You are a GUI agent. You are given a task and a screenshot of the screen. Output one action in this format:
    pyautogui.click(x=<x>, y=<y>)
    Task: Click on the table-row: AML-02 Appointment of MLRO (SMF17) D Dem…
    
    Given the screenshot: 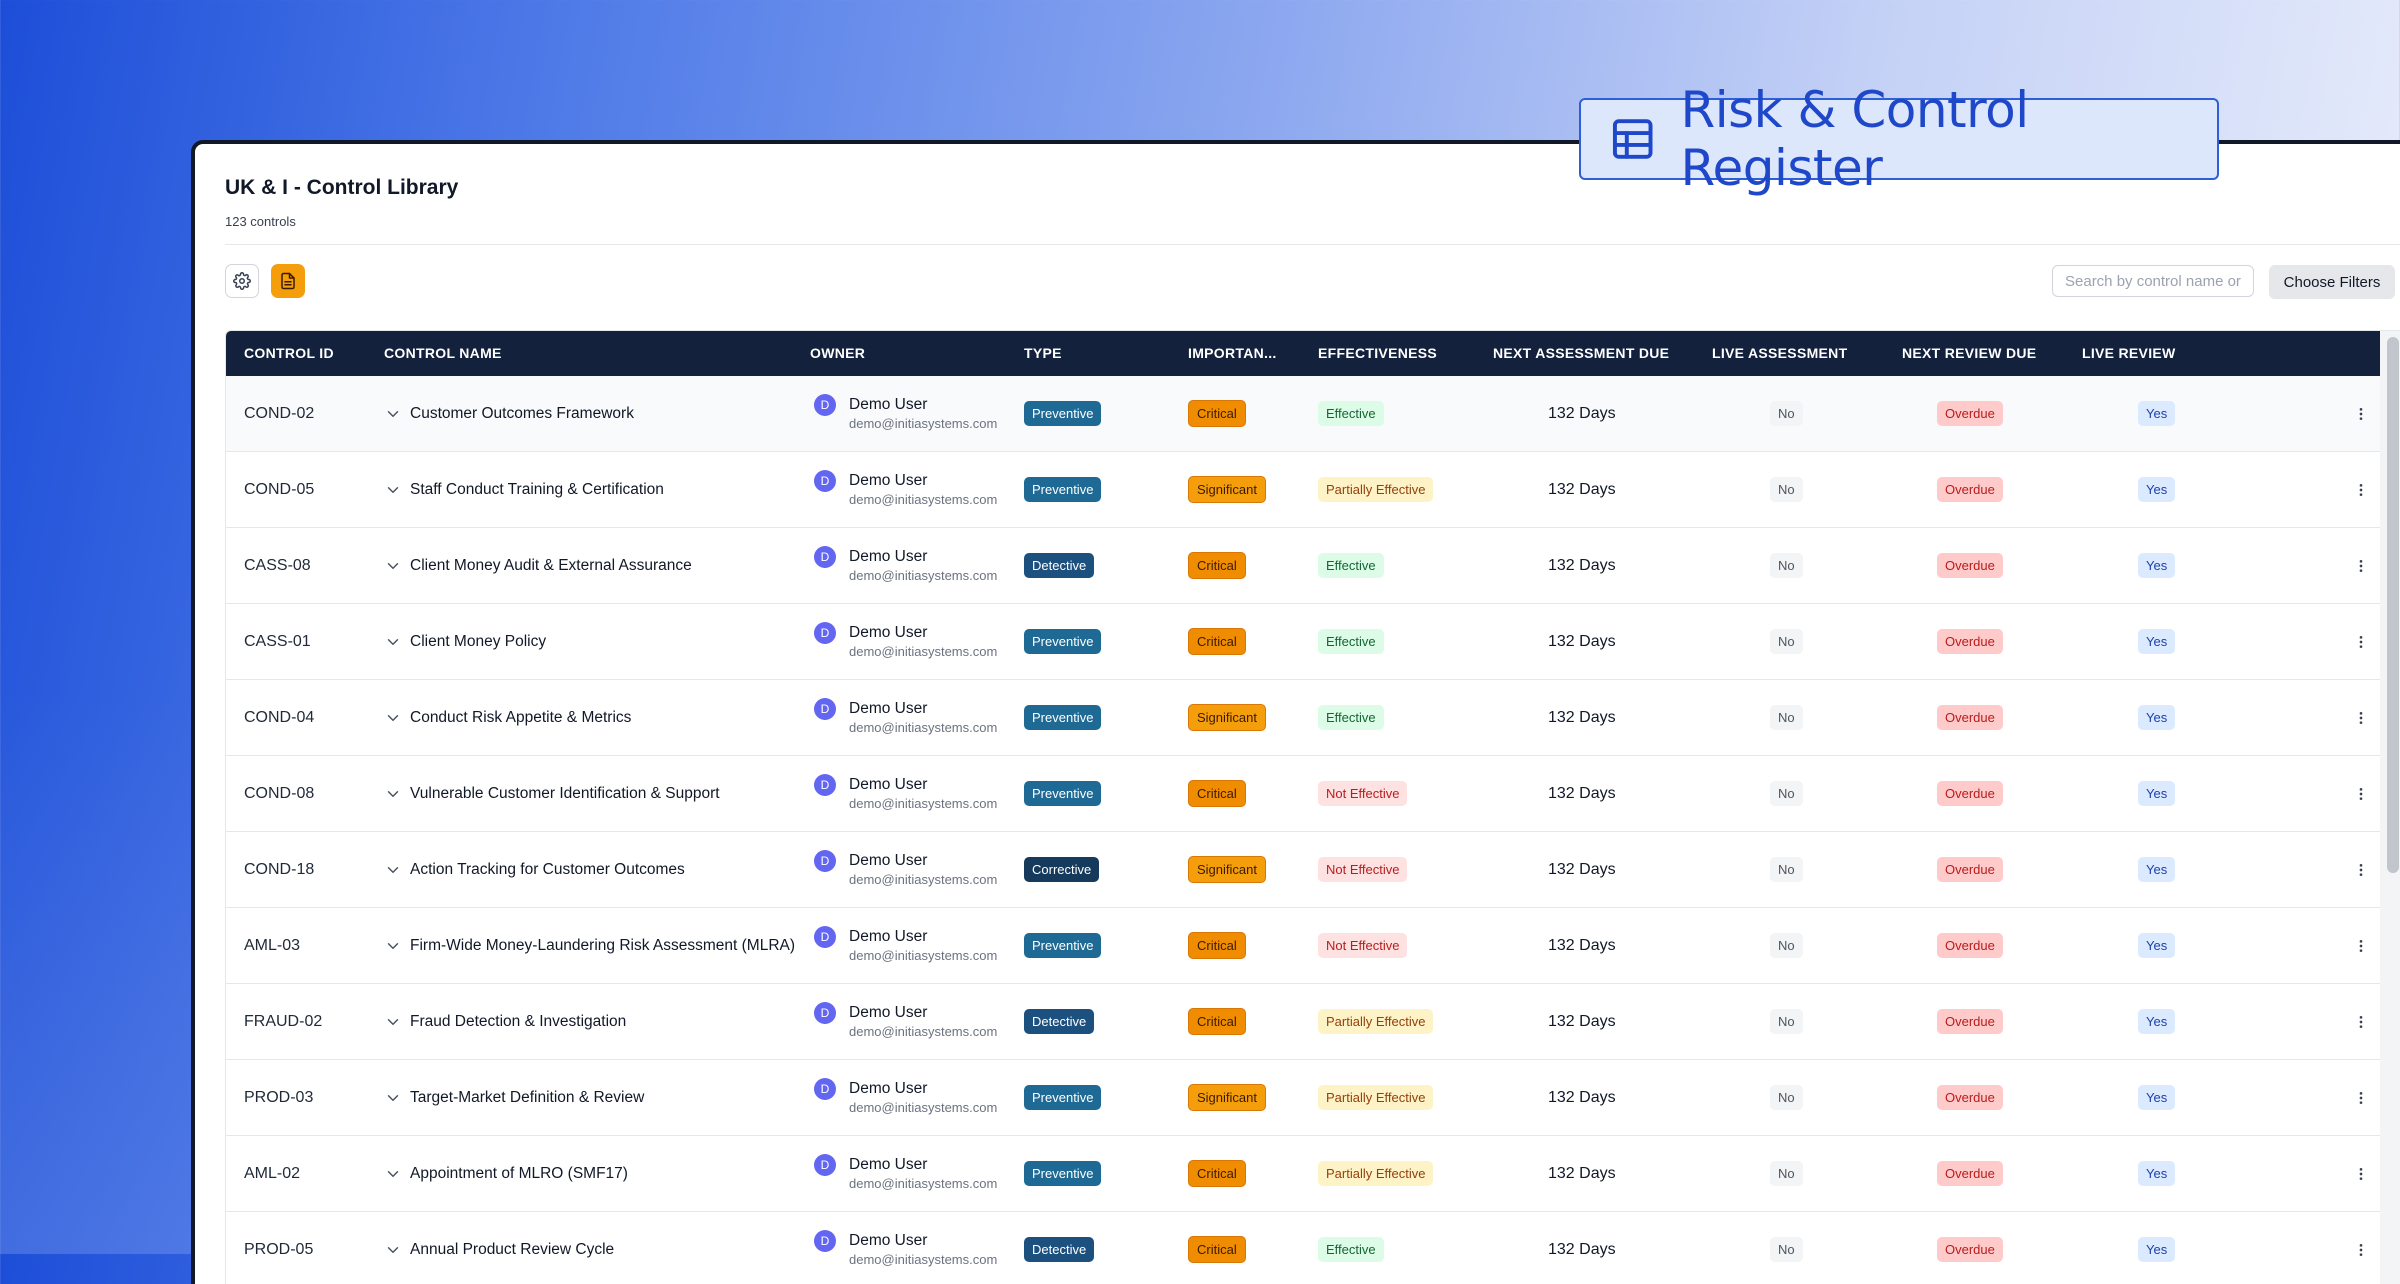 What is the action you would take?
    pyautogui.click(x=1303, y=1174)
    